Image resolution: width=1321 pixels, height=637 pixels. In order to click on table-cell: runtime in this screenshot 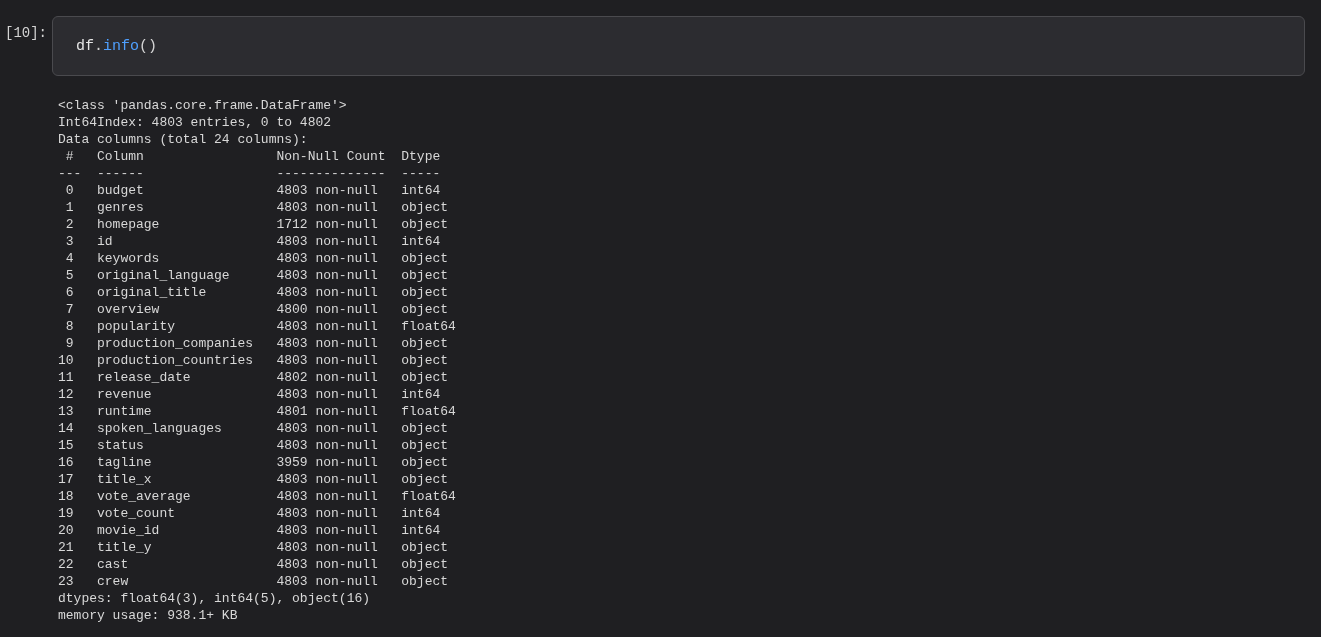, I will do `click(124, 411)`.